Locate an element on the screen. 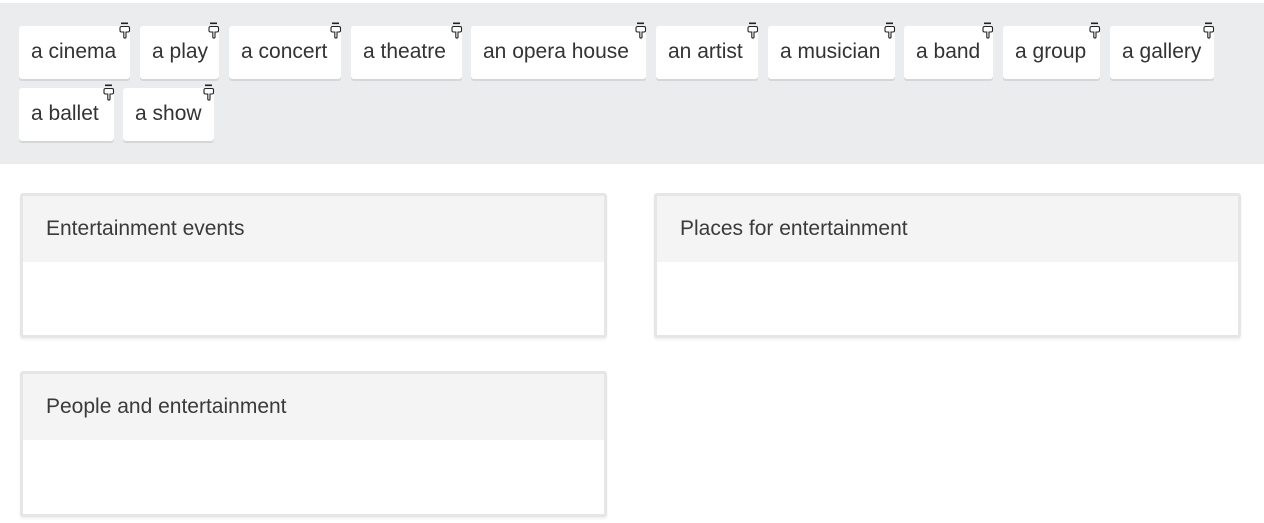 This screenshot has width=1264, height=523. word-chip-group: a group is located at coordinates (1052, 50).